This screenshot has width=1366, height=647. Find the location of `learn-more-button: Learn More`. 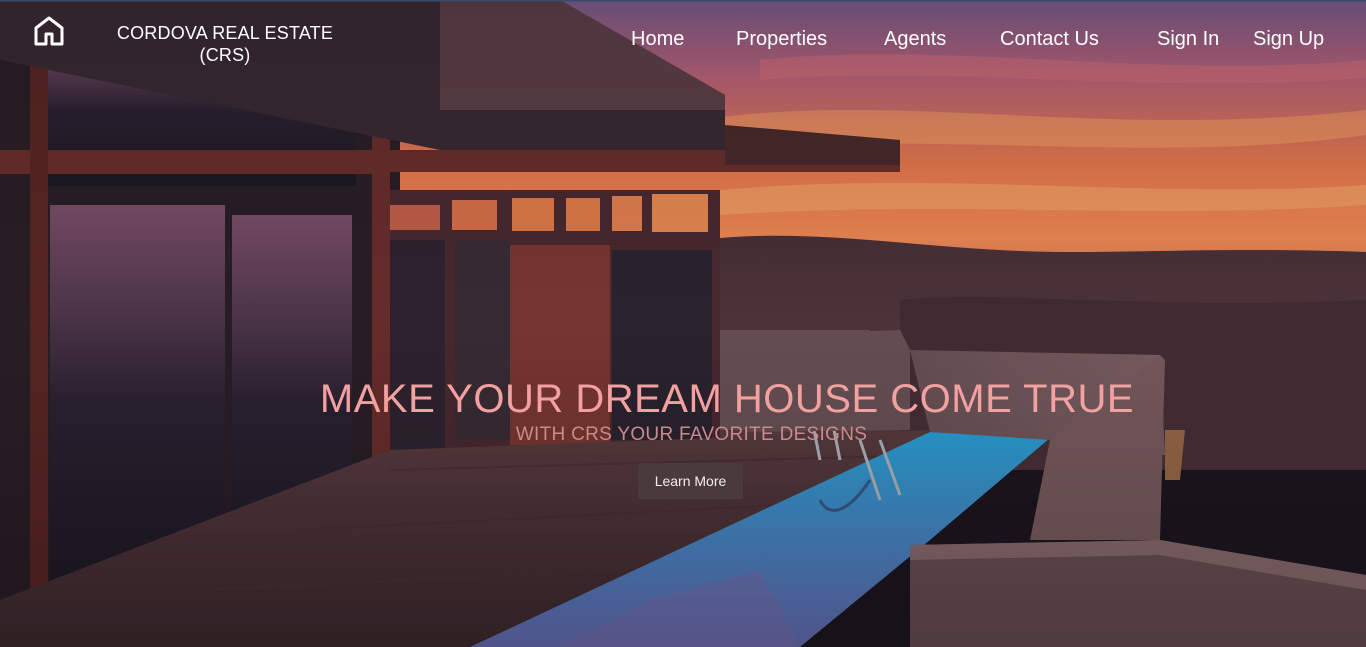

learn-more-button: Learn More is located at coordinates (690, 481).